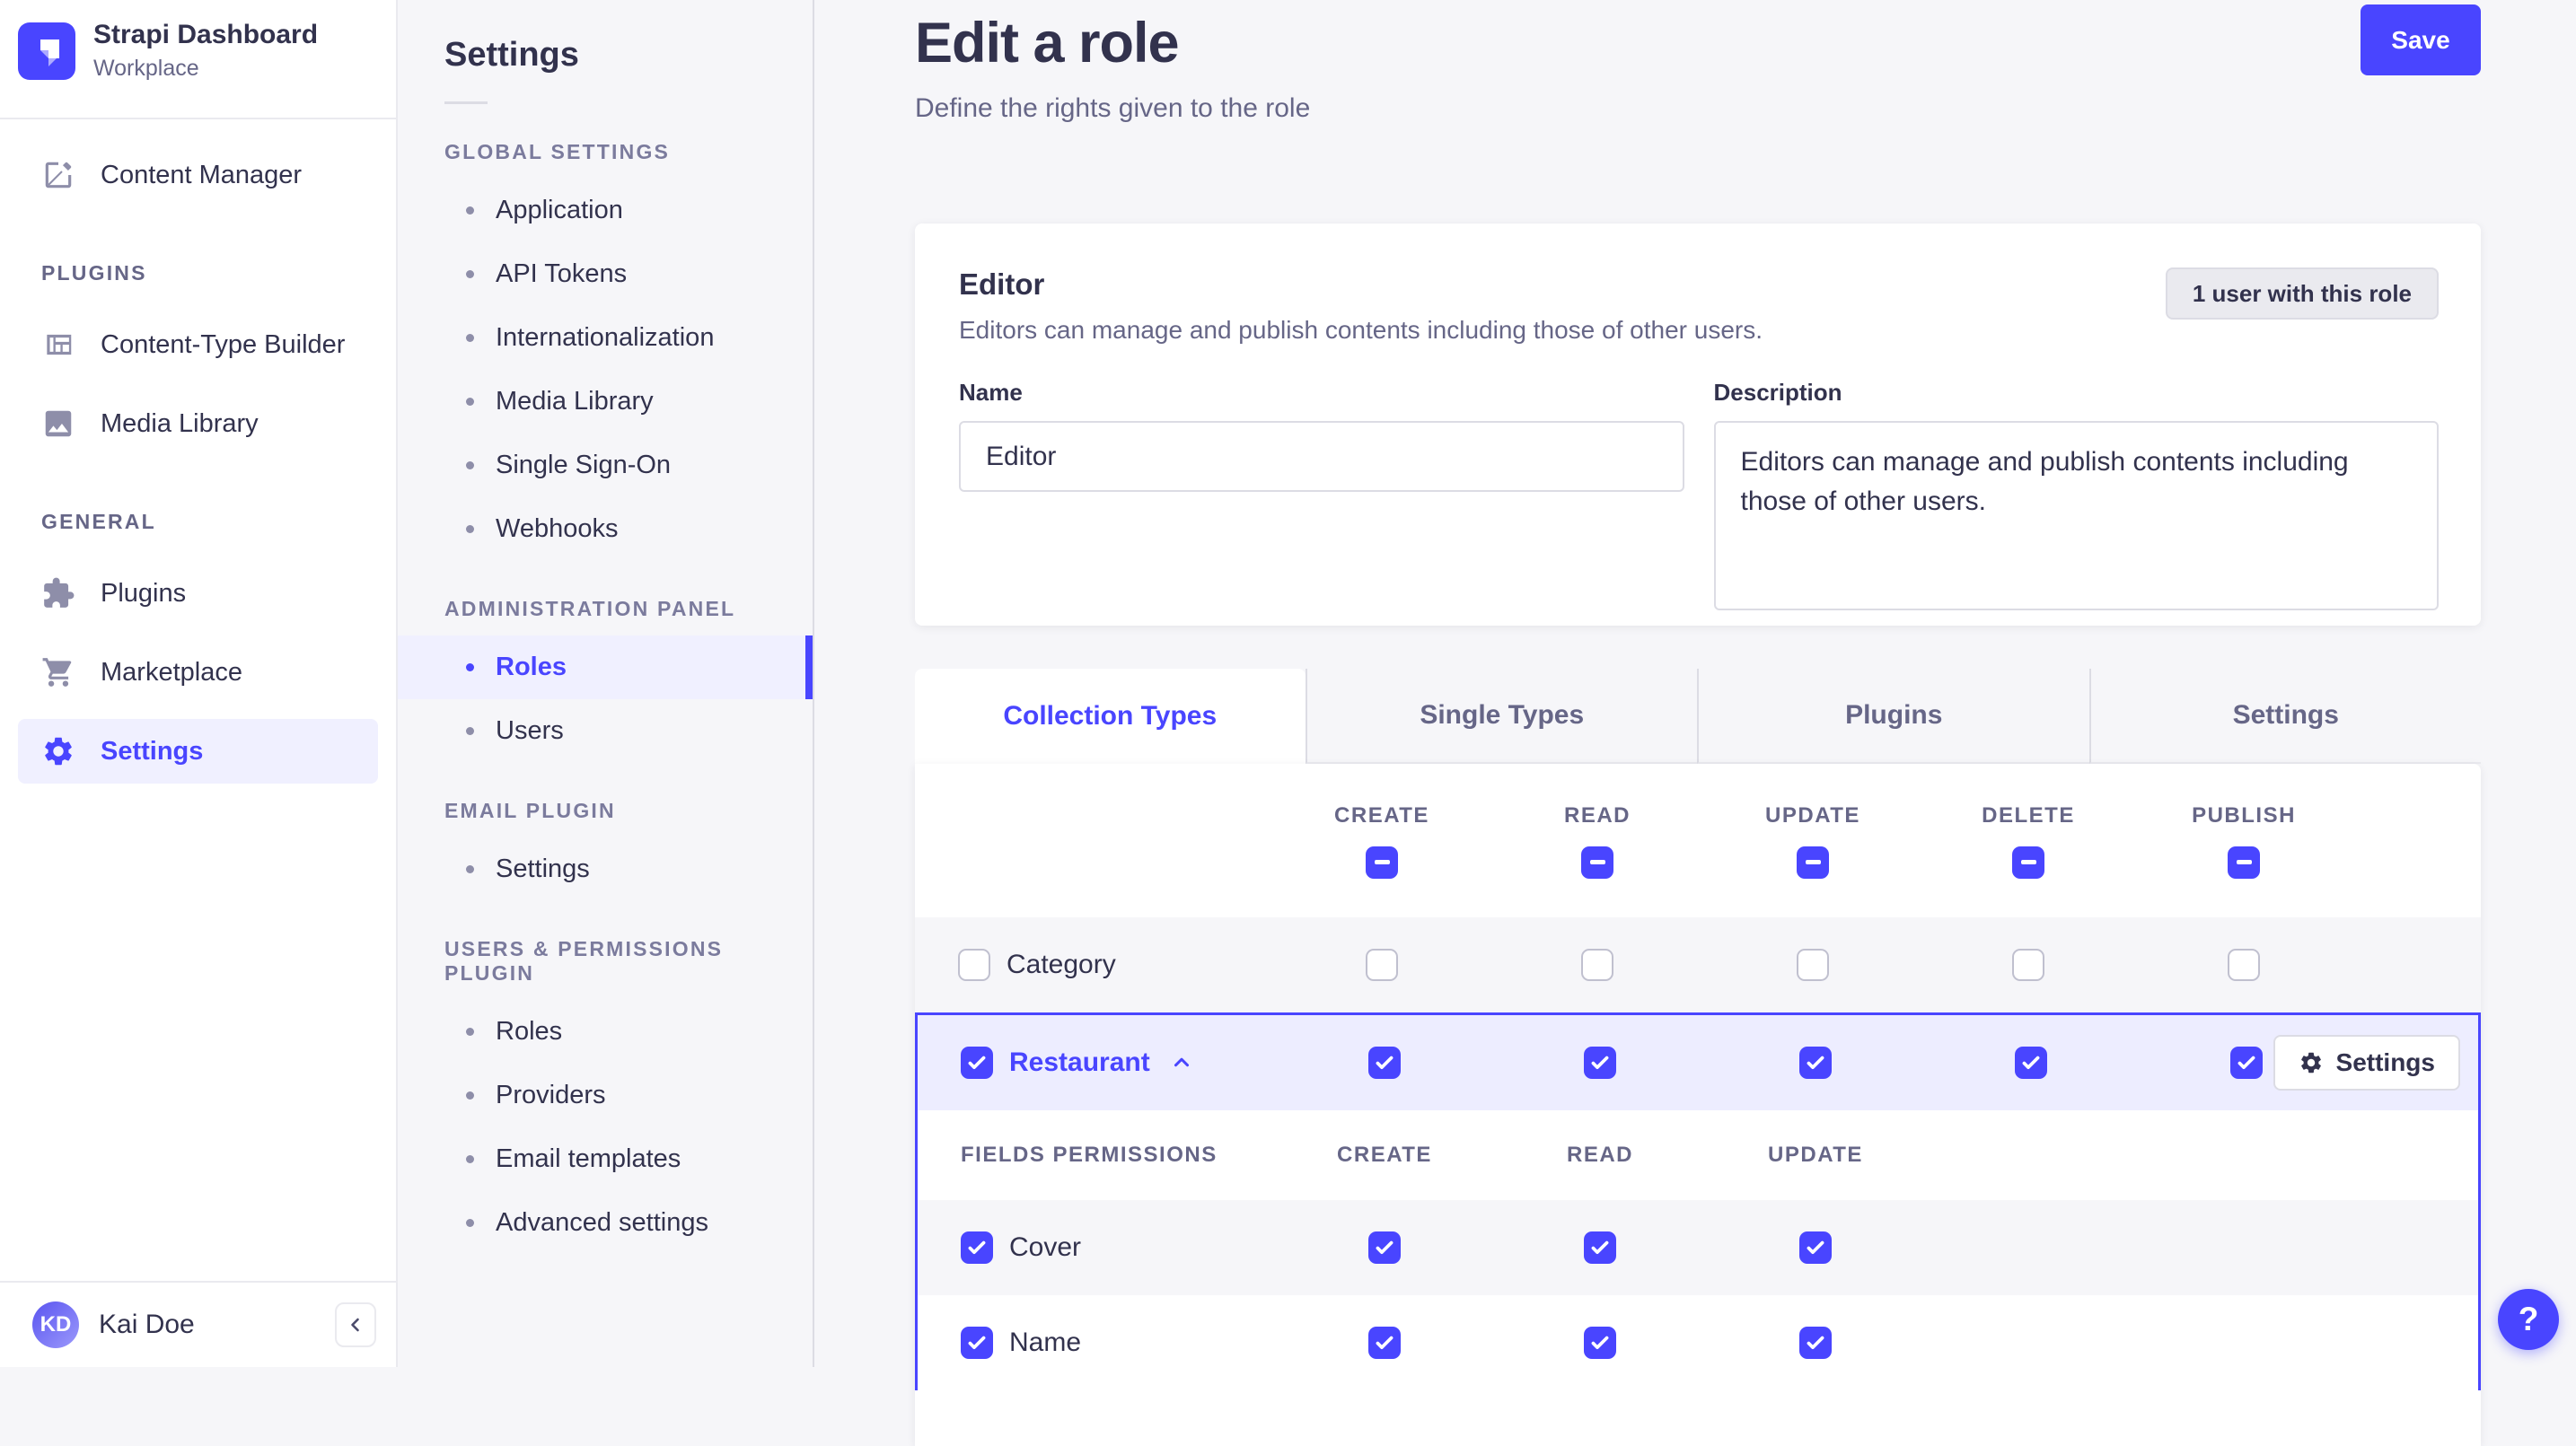 This screenshot has width=2576, height=1446. Describe the element at coordinates (2028, 863) in the screenshot. I see `column-checkbox-delete` at that location.